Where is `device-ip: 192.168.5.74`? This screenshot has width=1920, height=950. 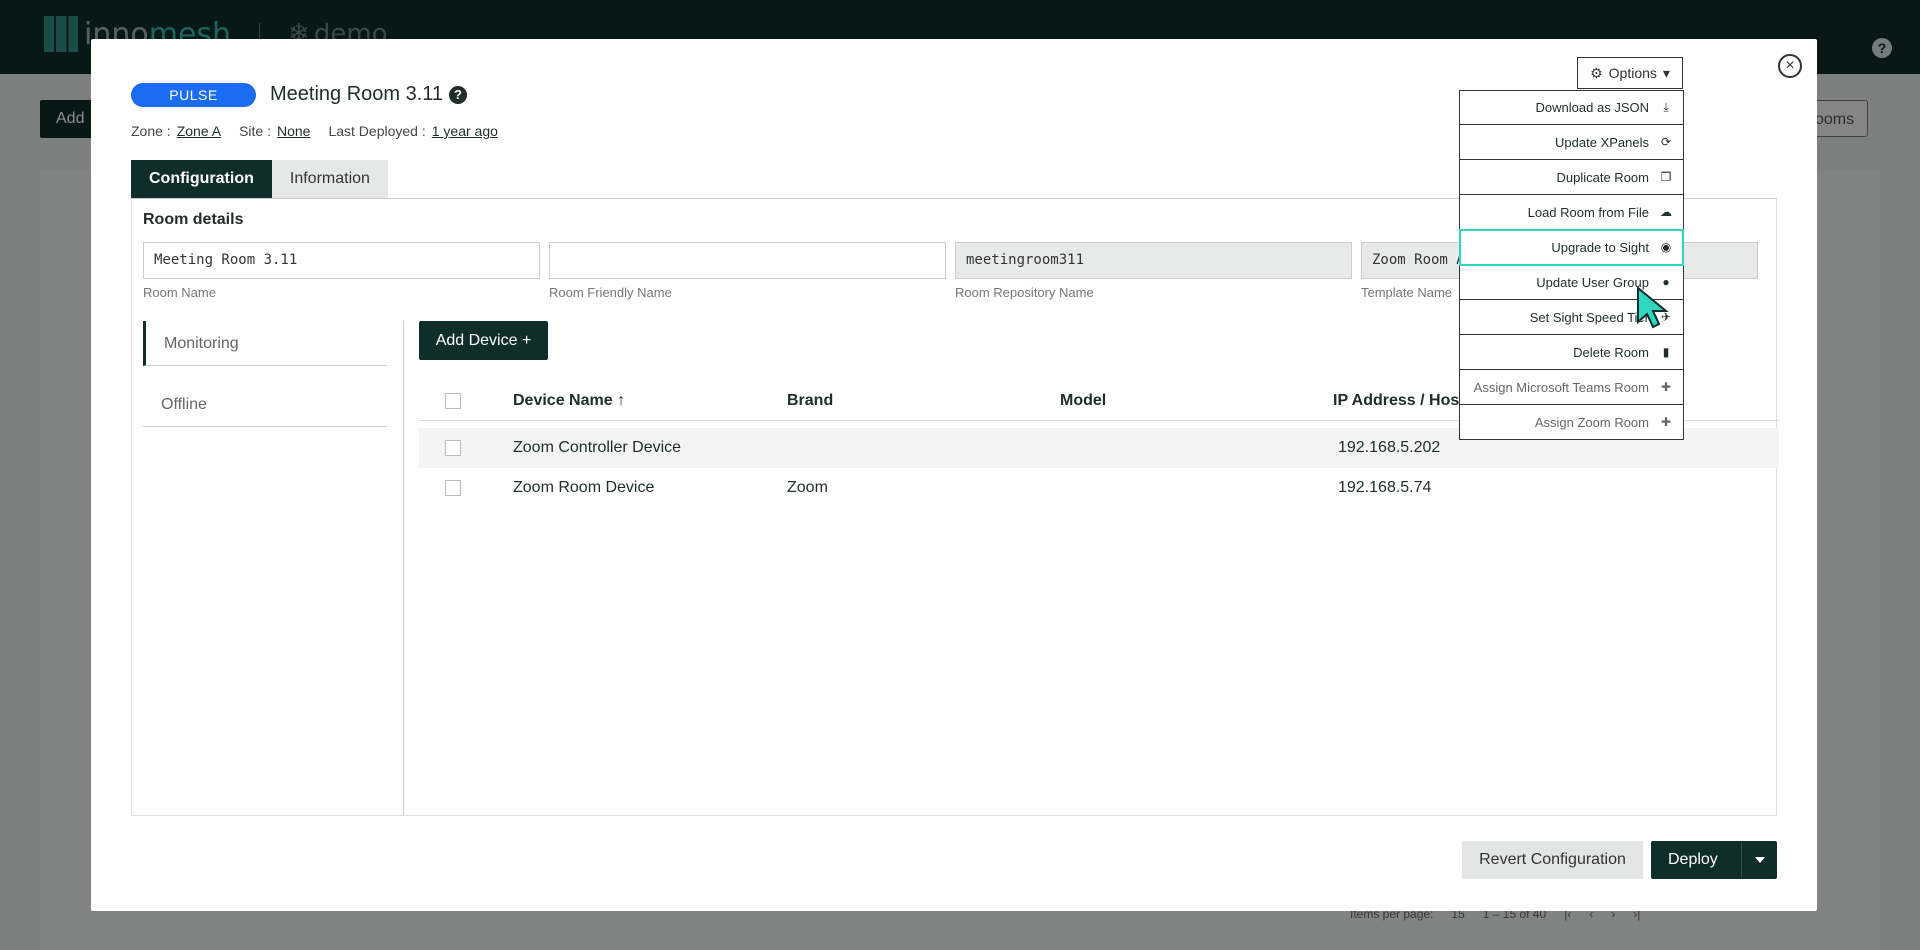
device-ip: 192.168.5.74 is located at coordinates (1385, 487).